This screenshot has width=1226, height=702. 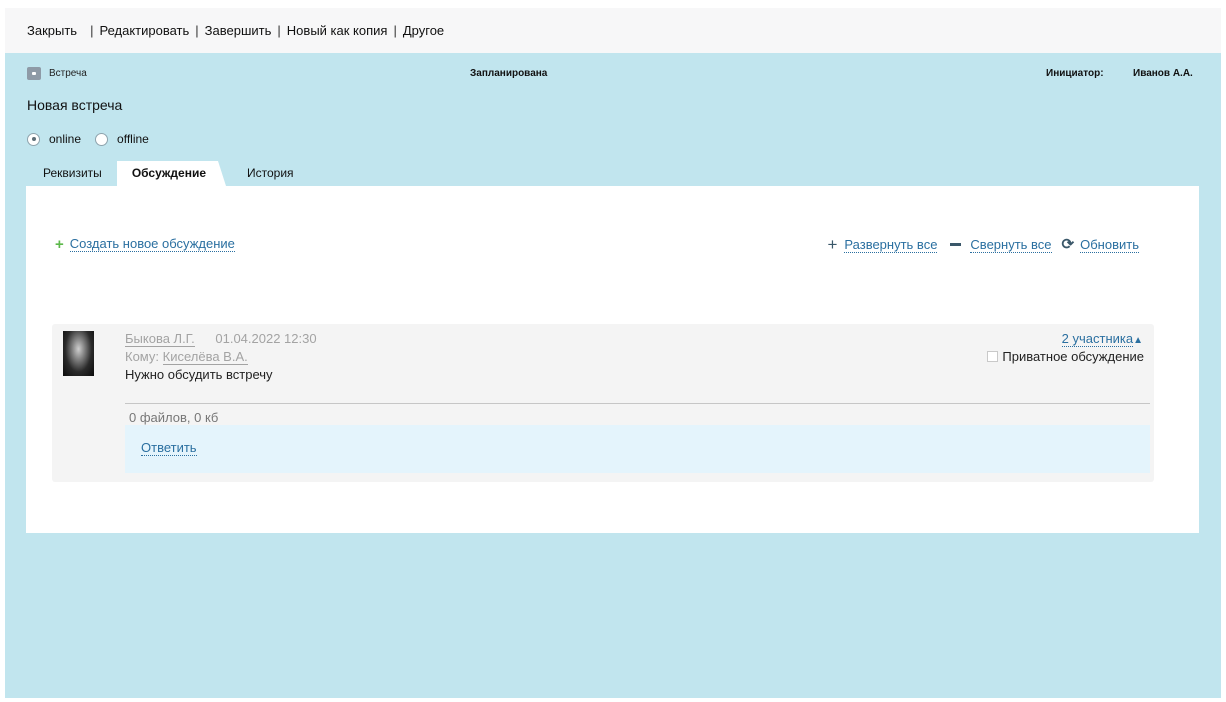 I want to click on other-menu-button: Другое, so click(x=423, y=30).